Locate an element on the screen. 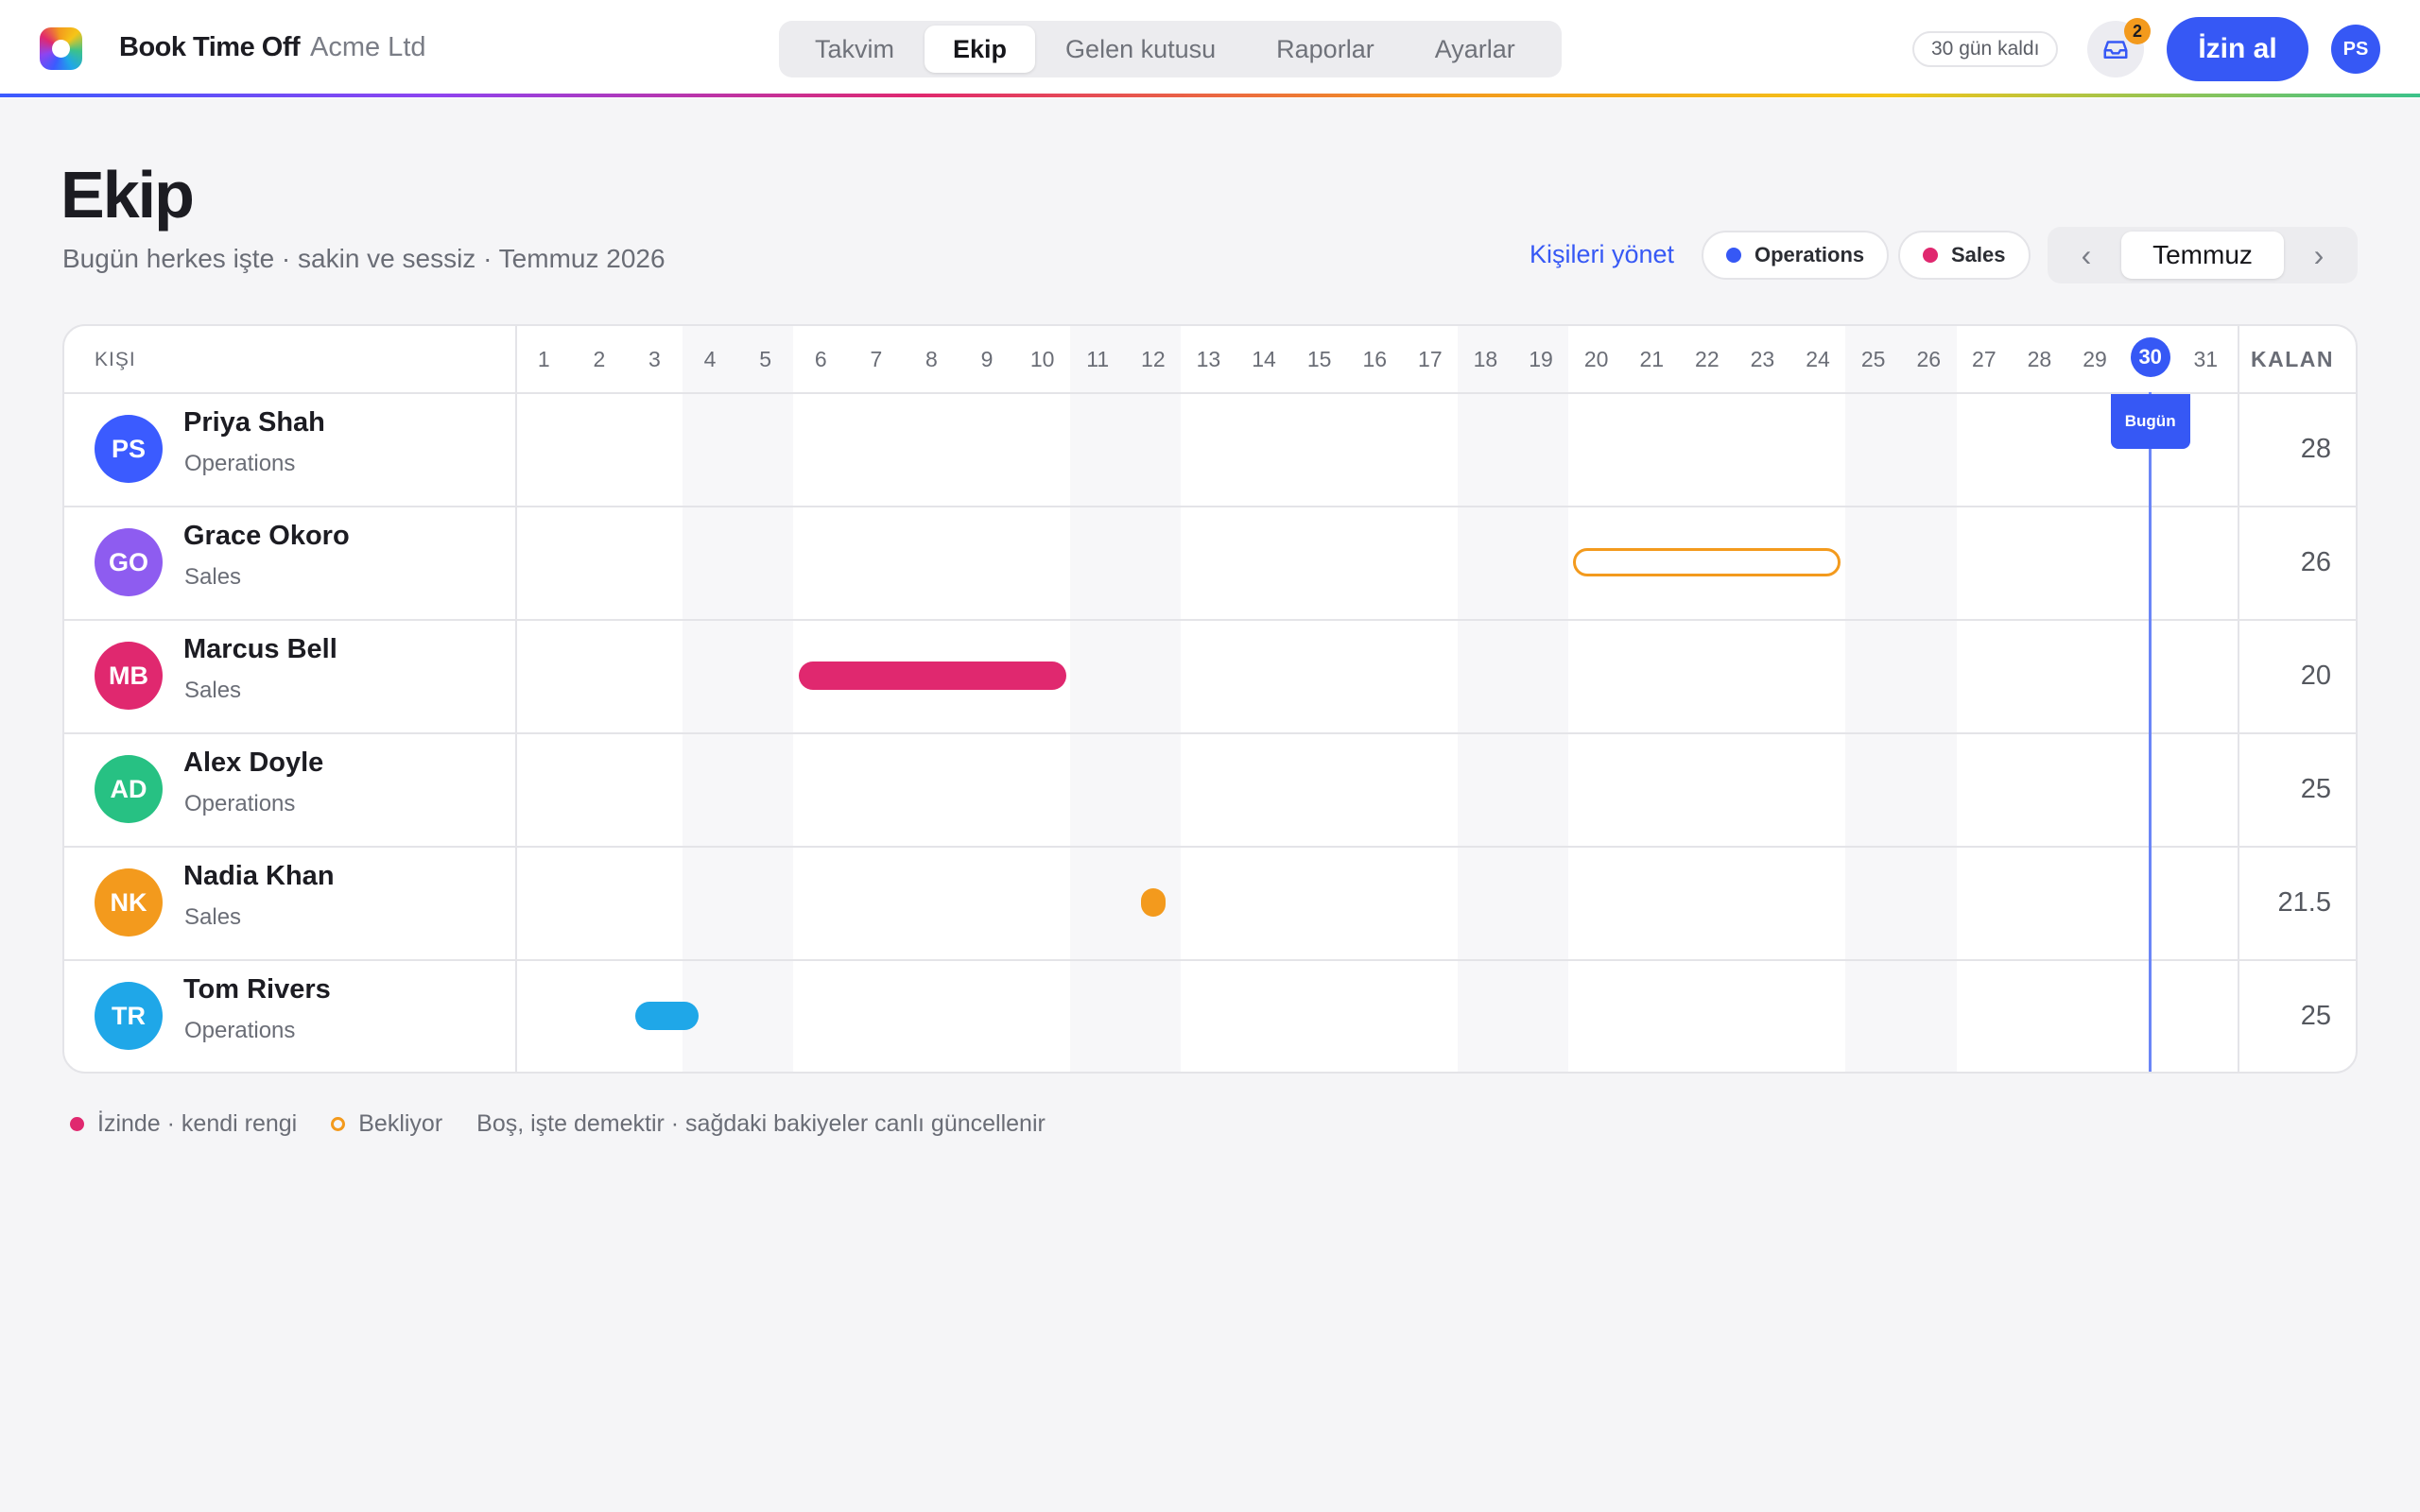  day-number: 9 is located at coordinates (987, 359).